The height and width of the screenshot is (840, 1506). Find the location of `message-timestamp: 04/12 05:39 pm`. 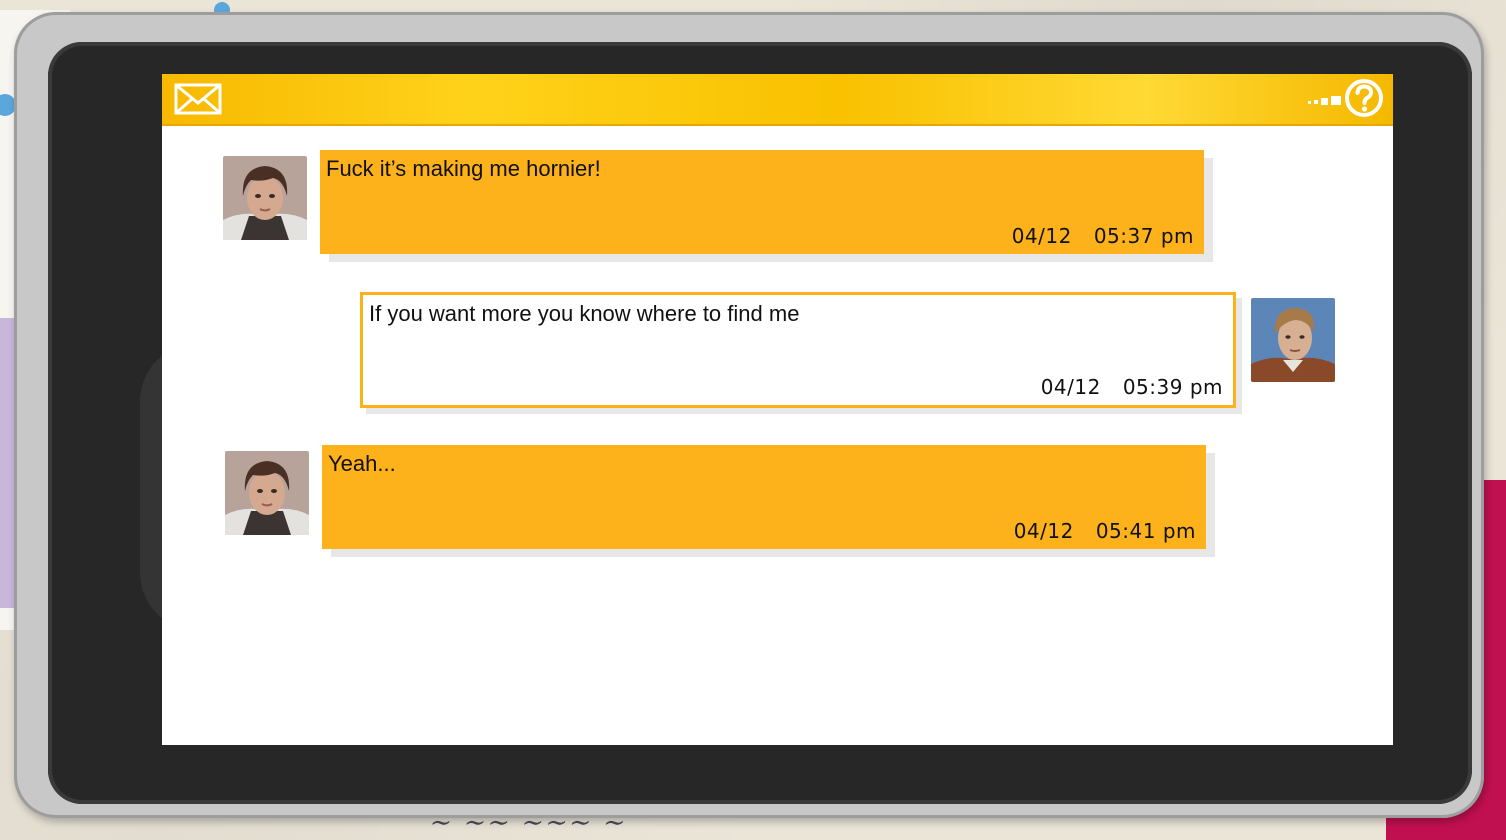

message-timestamp: 04/12 05:39 pm is located at coordinates (1132, 387).